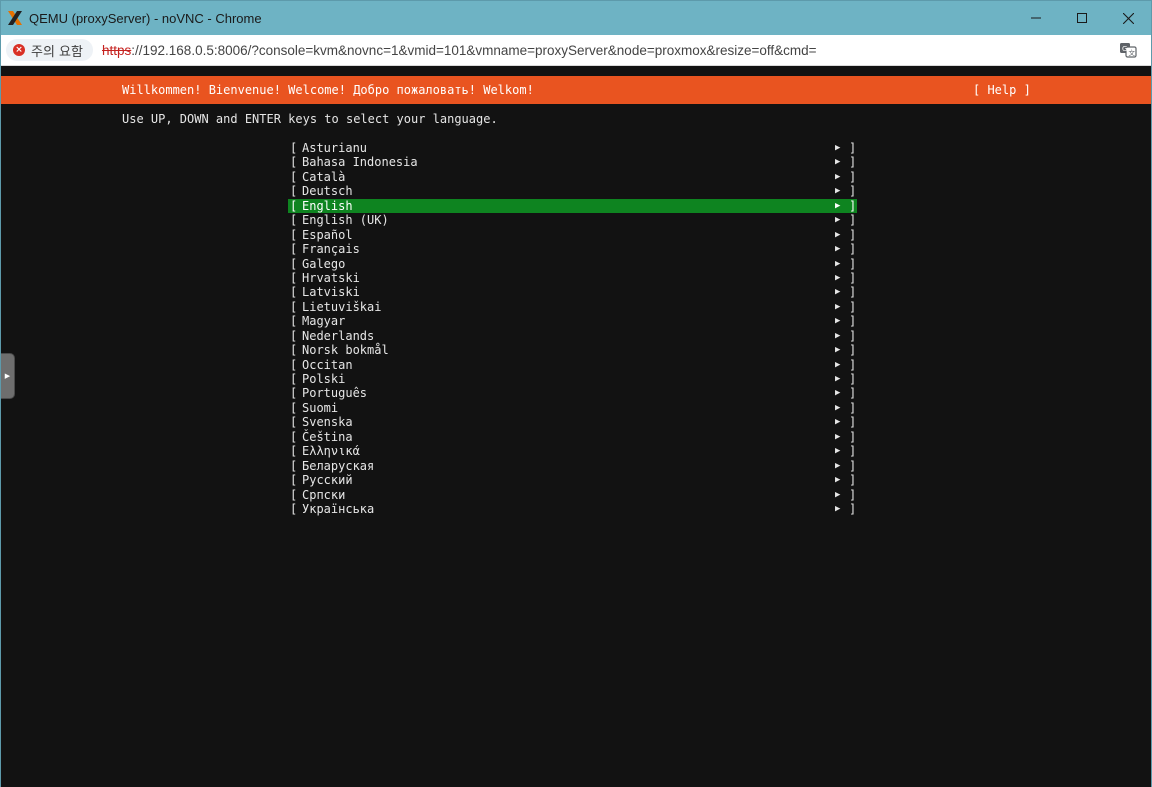 The image size is (1152, 787). Describe the element at coordinates (1132, 52) in the screenshot. I see `svg-text: 文` at that location.